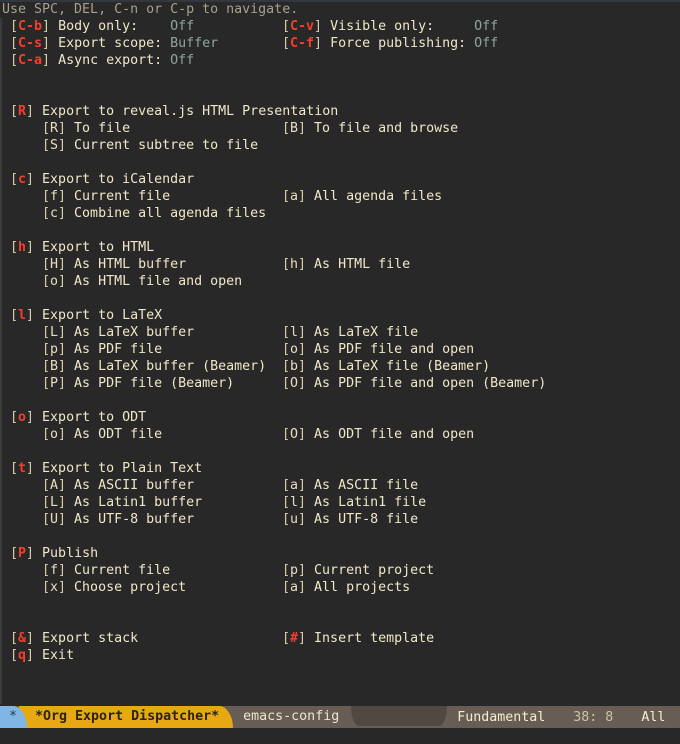 The height and width of the screenshot is (744, 680). Describe the element at coordinates (86, 128) in the screenshot. I see `menu-item: [R] To file` at that location.